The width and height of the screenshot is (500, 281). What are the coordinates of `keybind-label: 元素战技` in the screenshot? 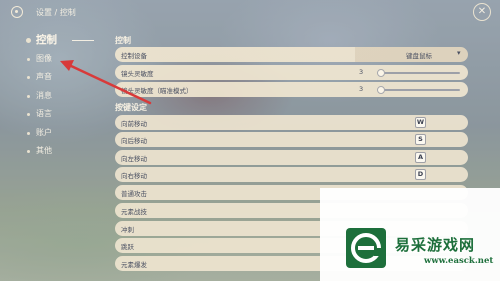 It's located at (134, 212).